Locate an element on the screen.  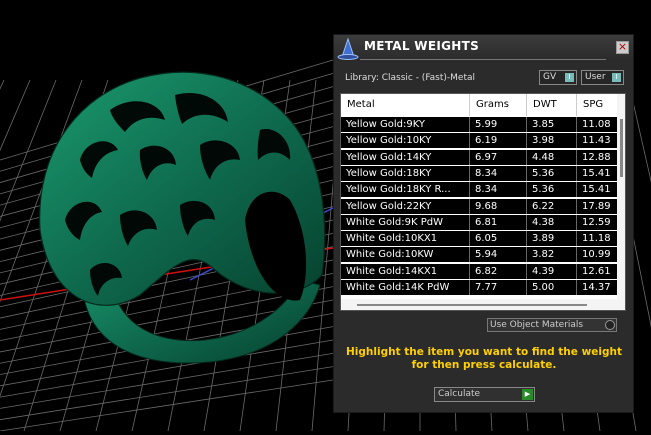
cell-metal: Yellow Gold:22KY is located at coordinates (405, 206).